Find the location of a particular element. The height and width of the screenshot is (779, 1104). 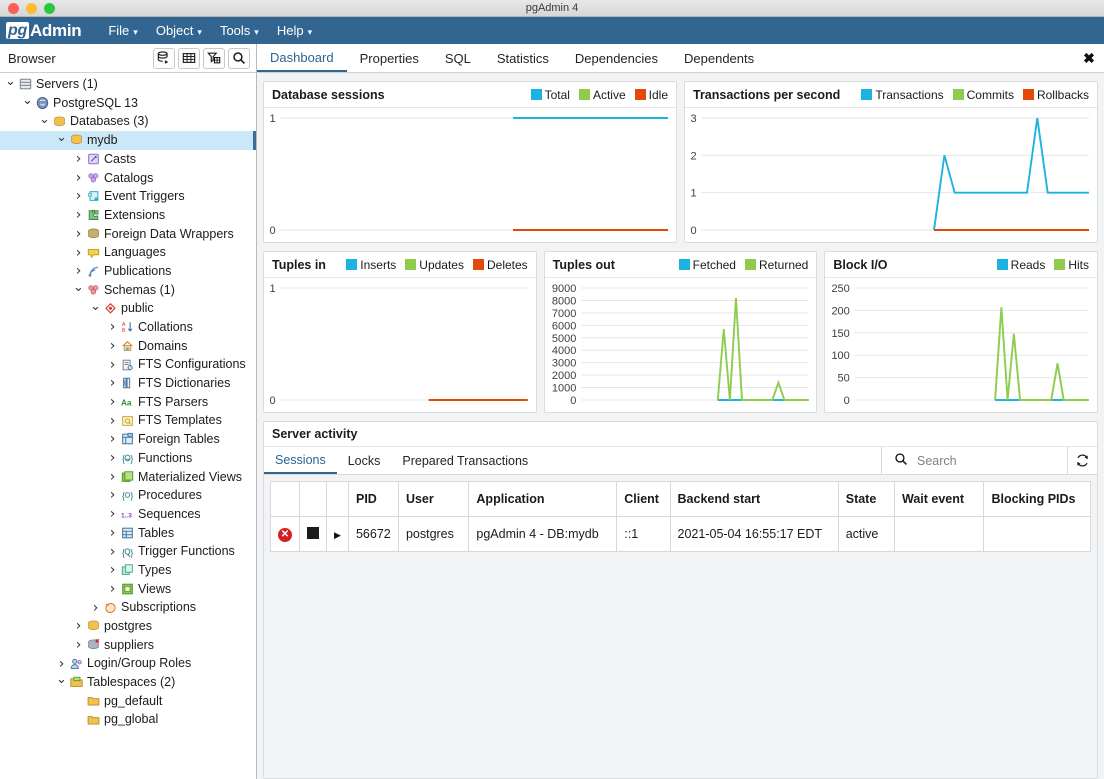

tree-node-suppliers: › suppliers is located at coordinates (128, 645).